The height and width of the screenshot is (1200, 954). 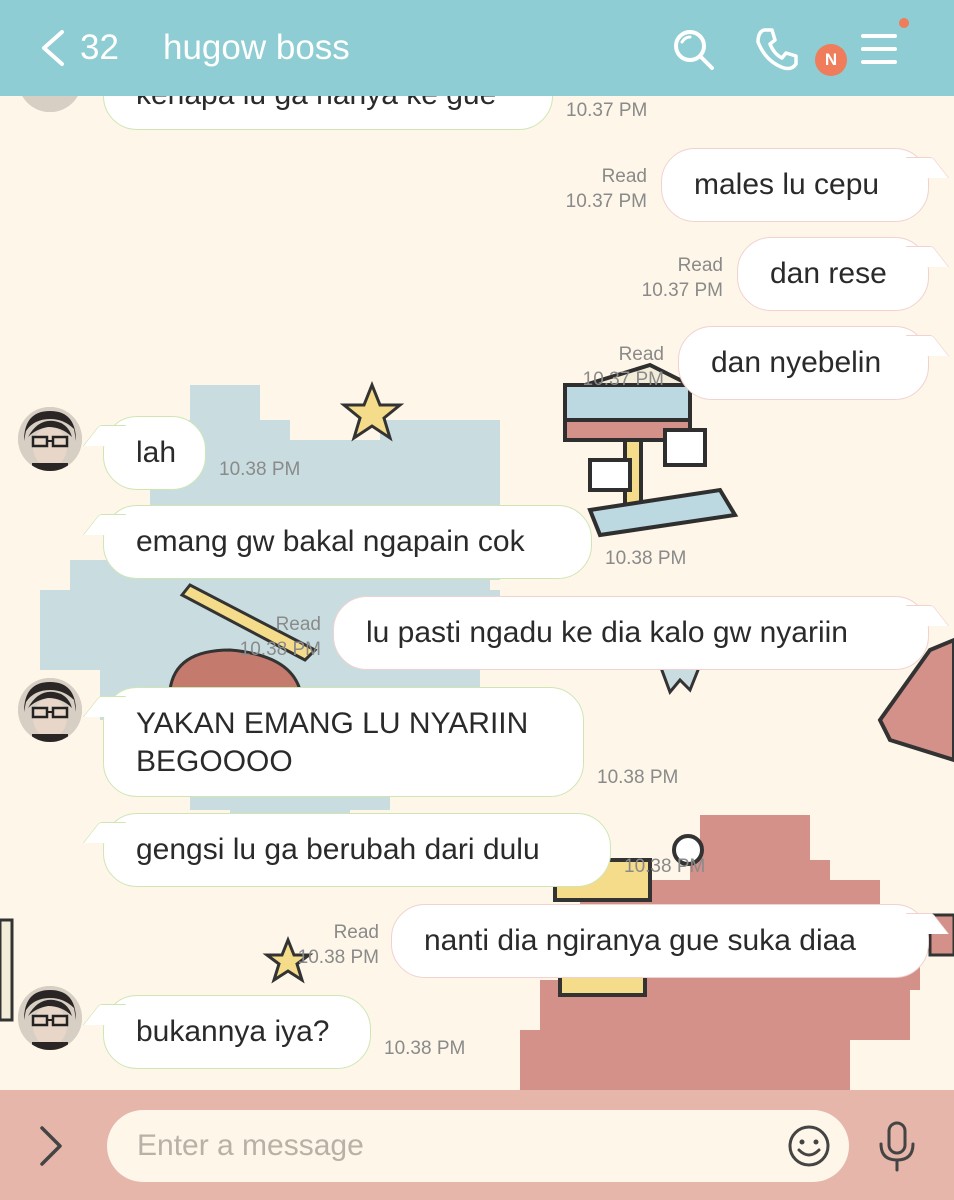 I want to click on message-bubble: YAKAN EMANG LU NYARIIN BEGOOOO, so click(x=343, y=742).